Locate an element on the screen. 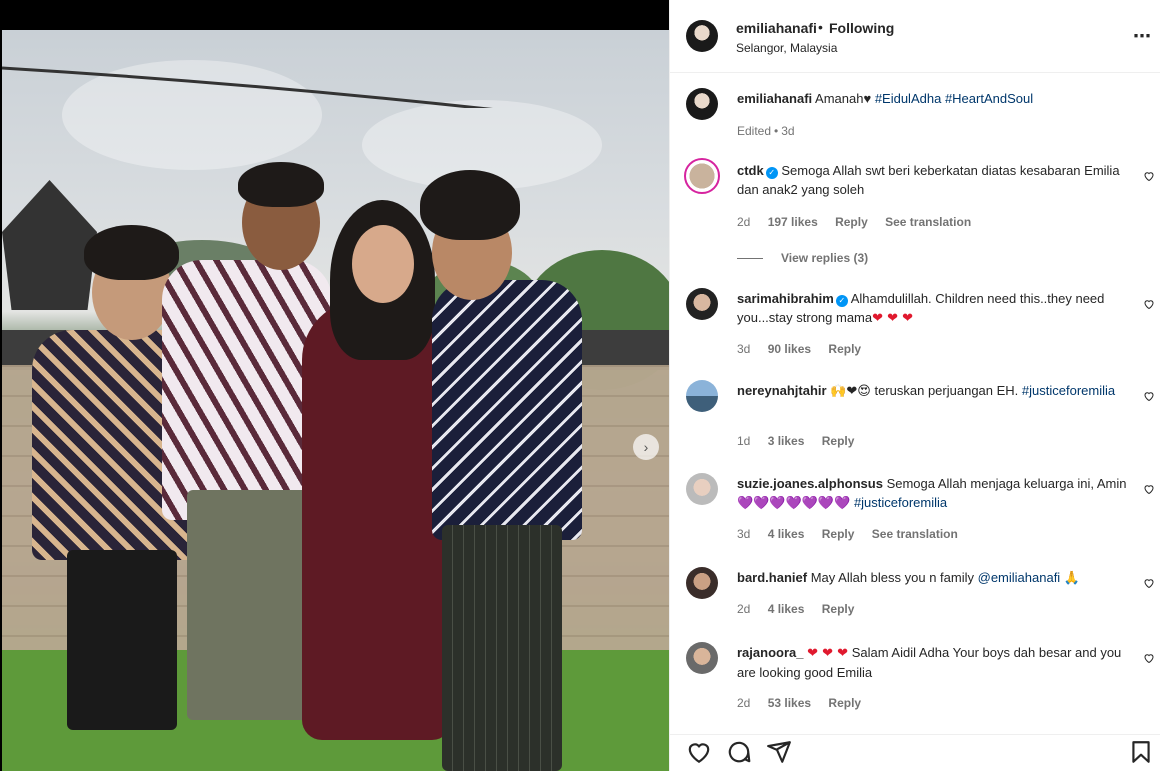  post-location: Selangor, Malaysia is located at coordinates (786, 48).